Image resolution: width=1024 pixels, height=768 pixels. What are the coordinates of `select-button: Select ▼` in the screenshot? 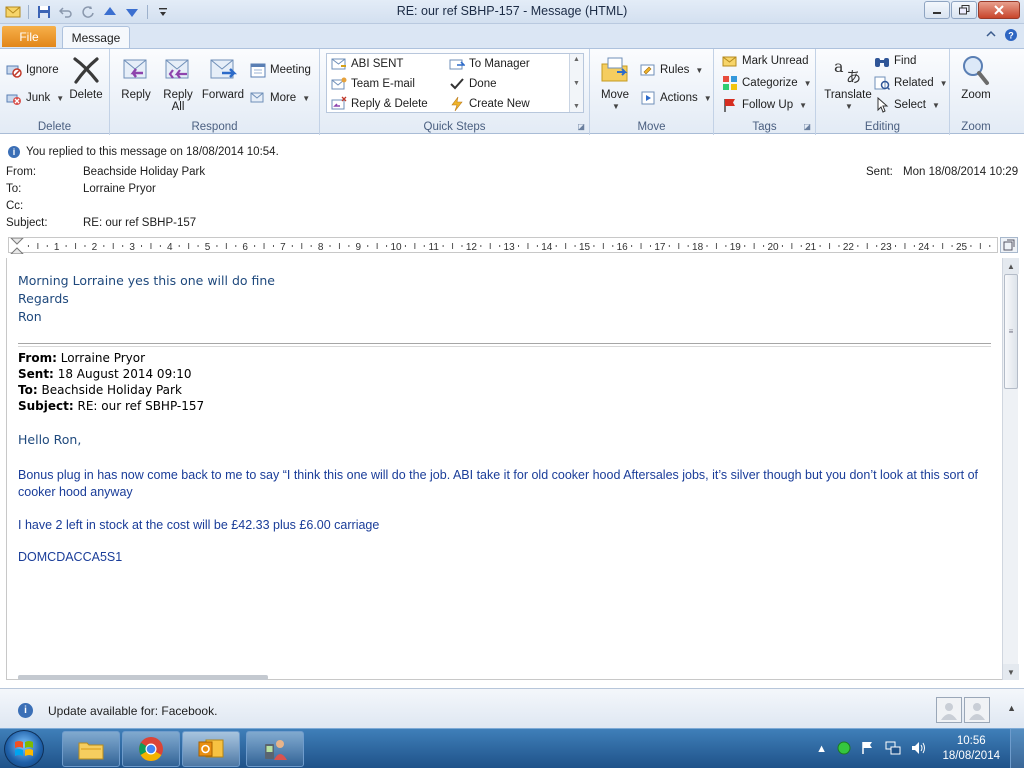 It's located at (907, 105).